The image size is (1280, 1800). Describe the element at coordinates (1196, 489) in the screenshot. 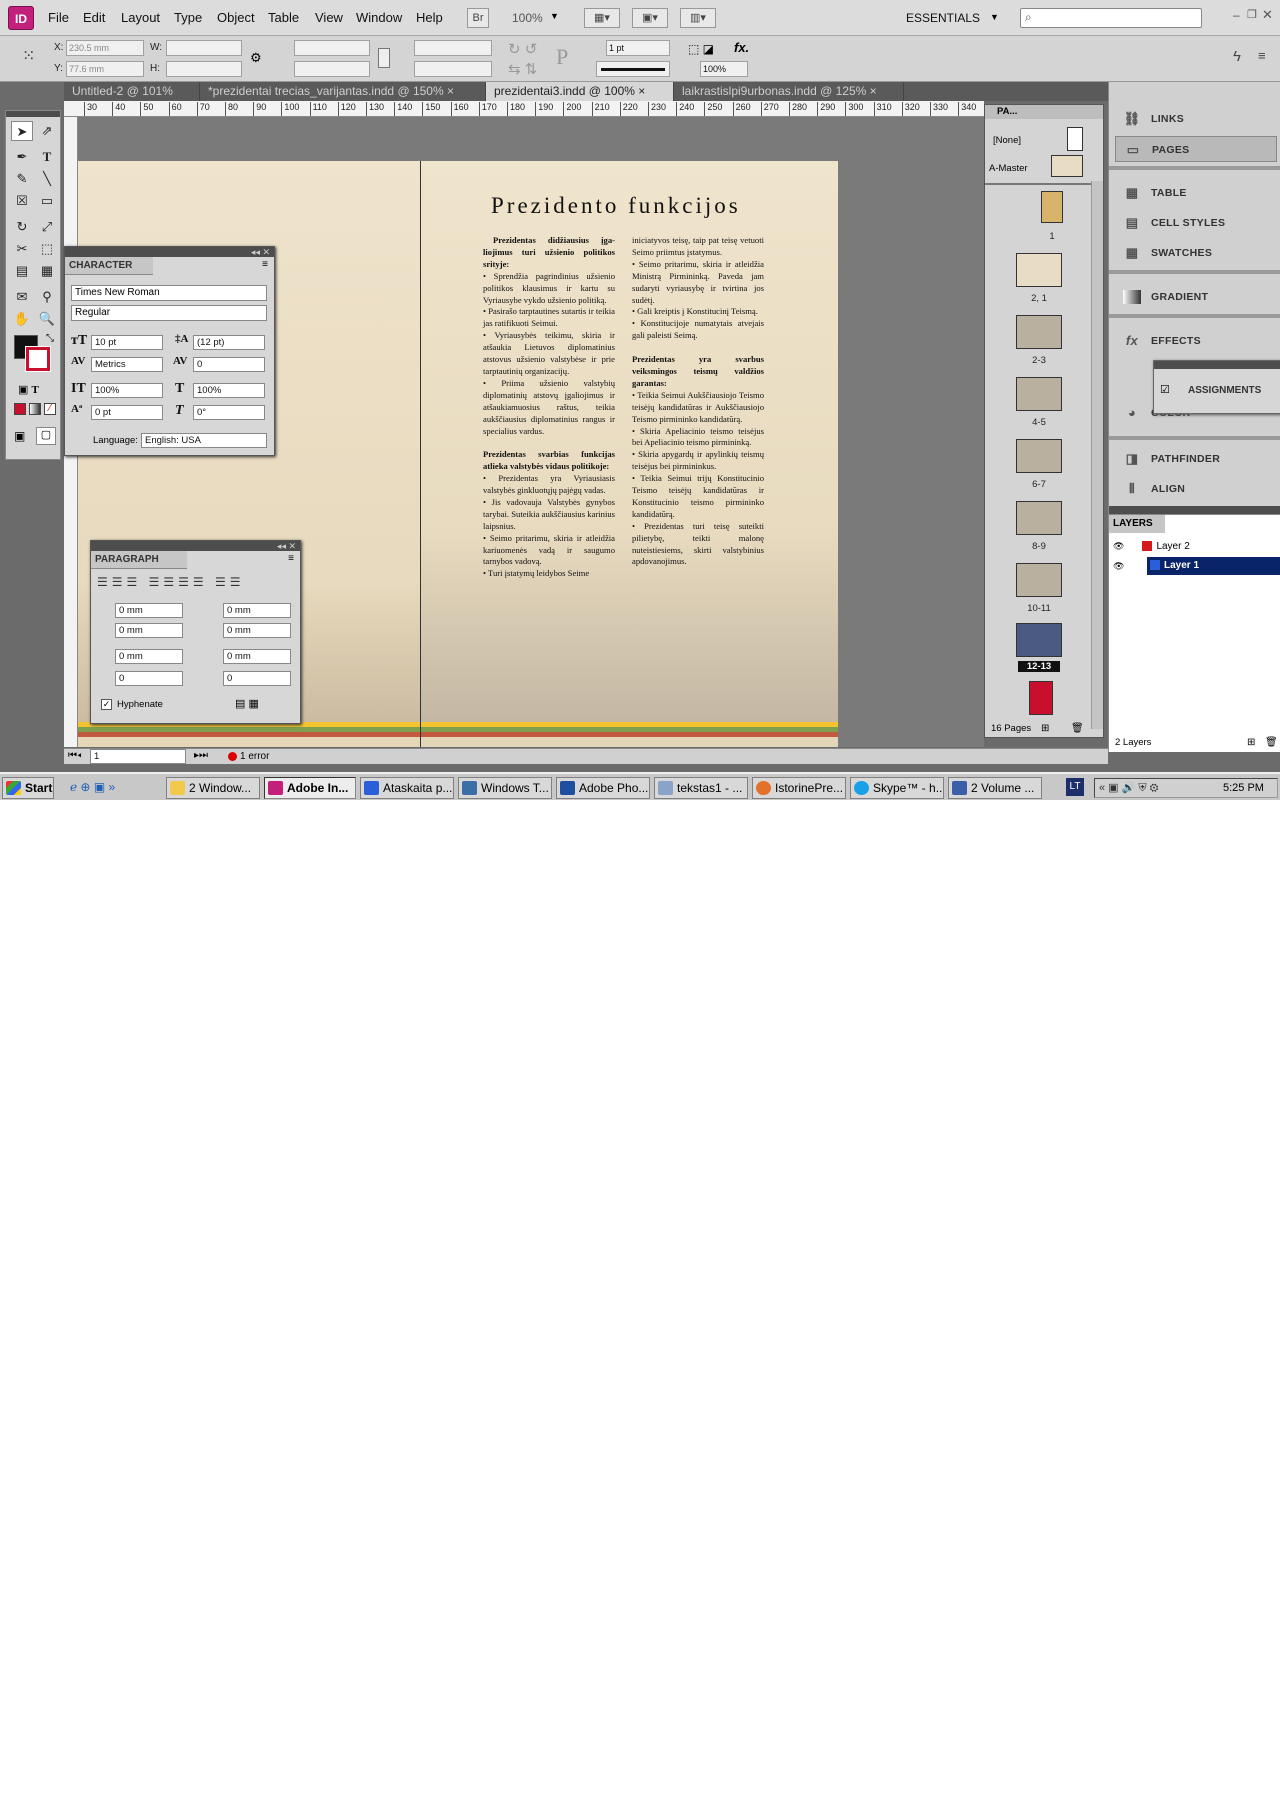

I see `dock-align: ⫴ ALIGN` at that location.